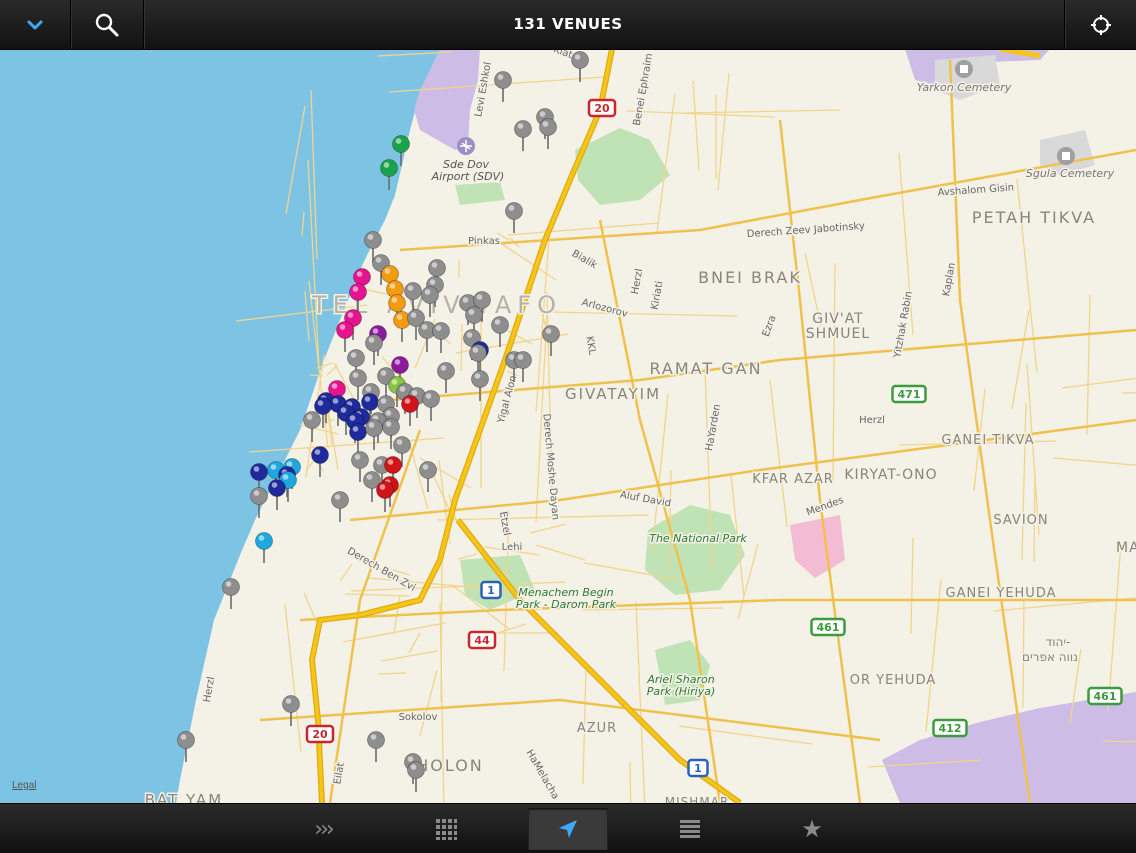  What do you see at coordinates (750, 277) in the screenshot?
I see `map-label-bnei-brak: BNEI BRAK` at bounding box center [750, 277].